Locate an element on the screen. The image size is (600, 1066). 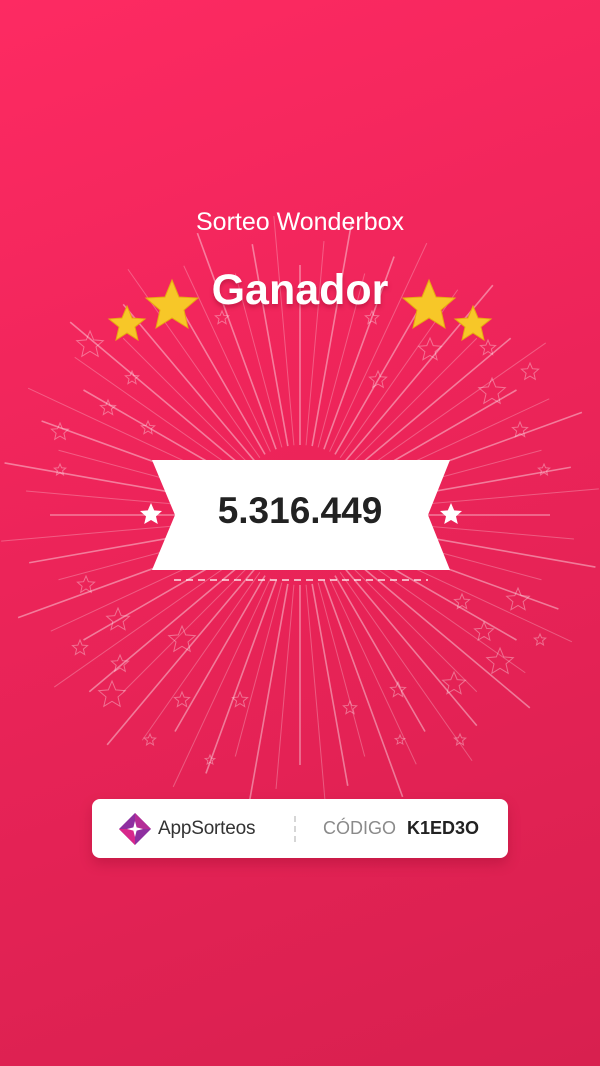
appsorteos-logo-icon is located at coordinates (135, 829).